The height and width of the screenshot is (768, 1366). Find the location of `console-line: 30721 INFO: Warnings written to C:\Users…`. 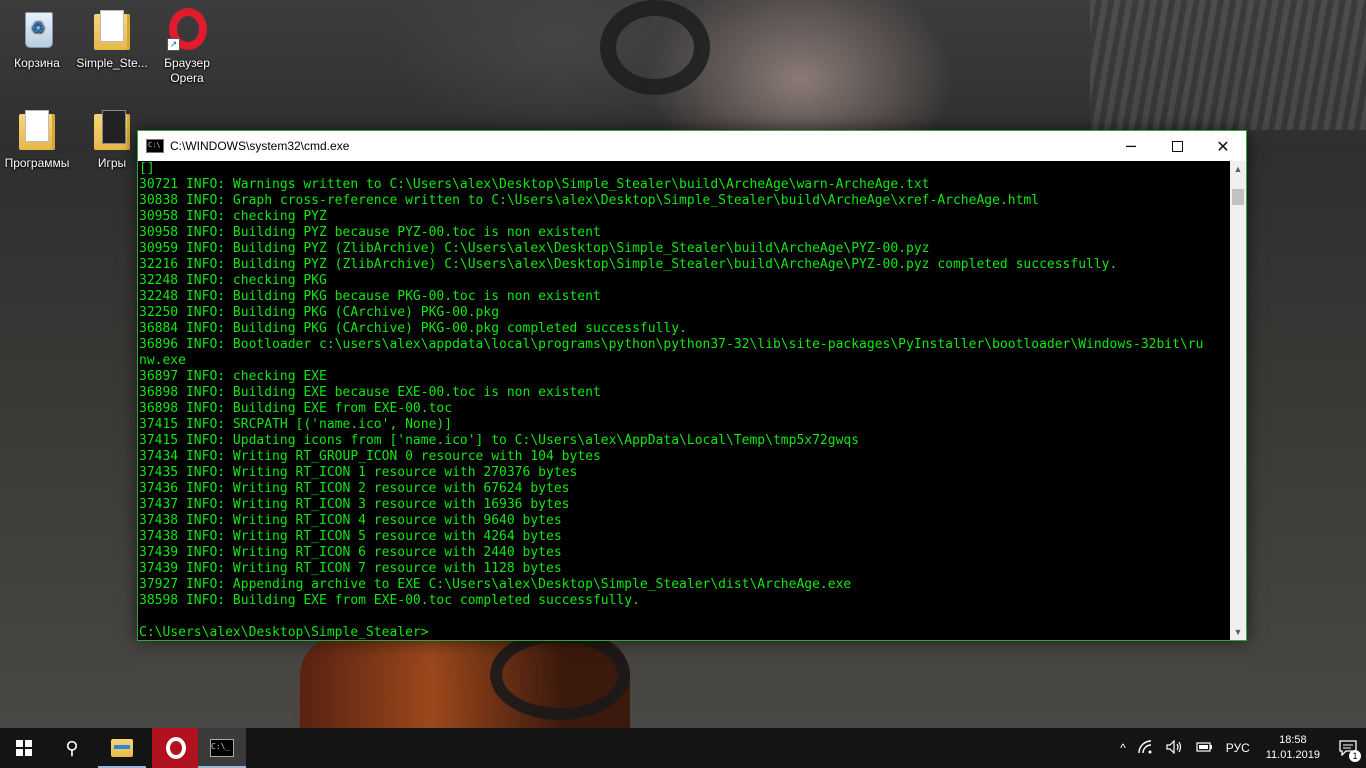

console-line: 30721 INFO: Warnings written to C:\Users… is located at coordinates (534, 184).